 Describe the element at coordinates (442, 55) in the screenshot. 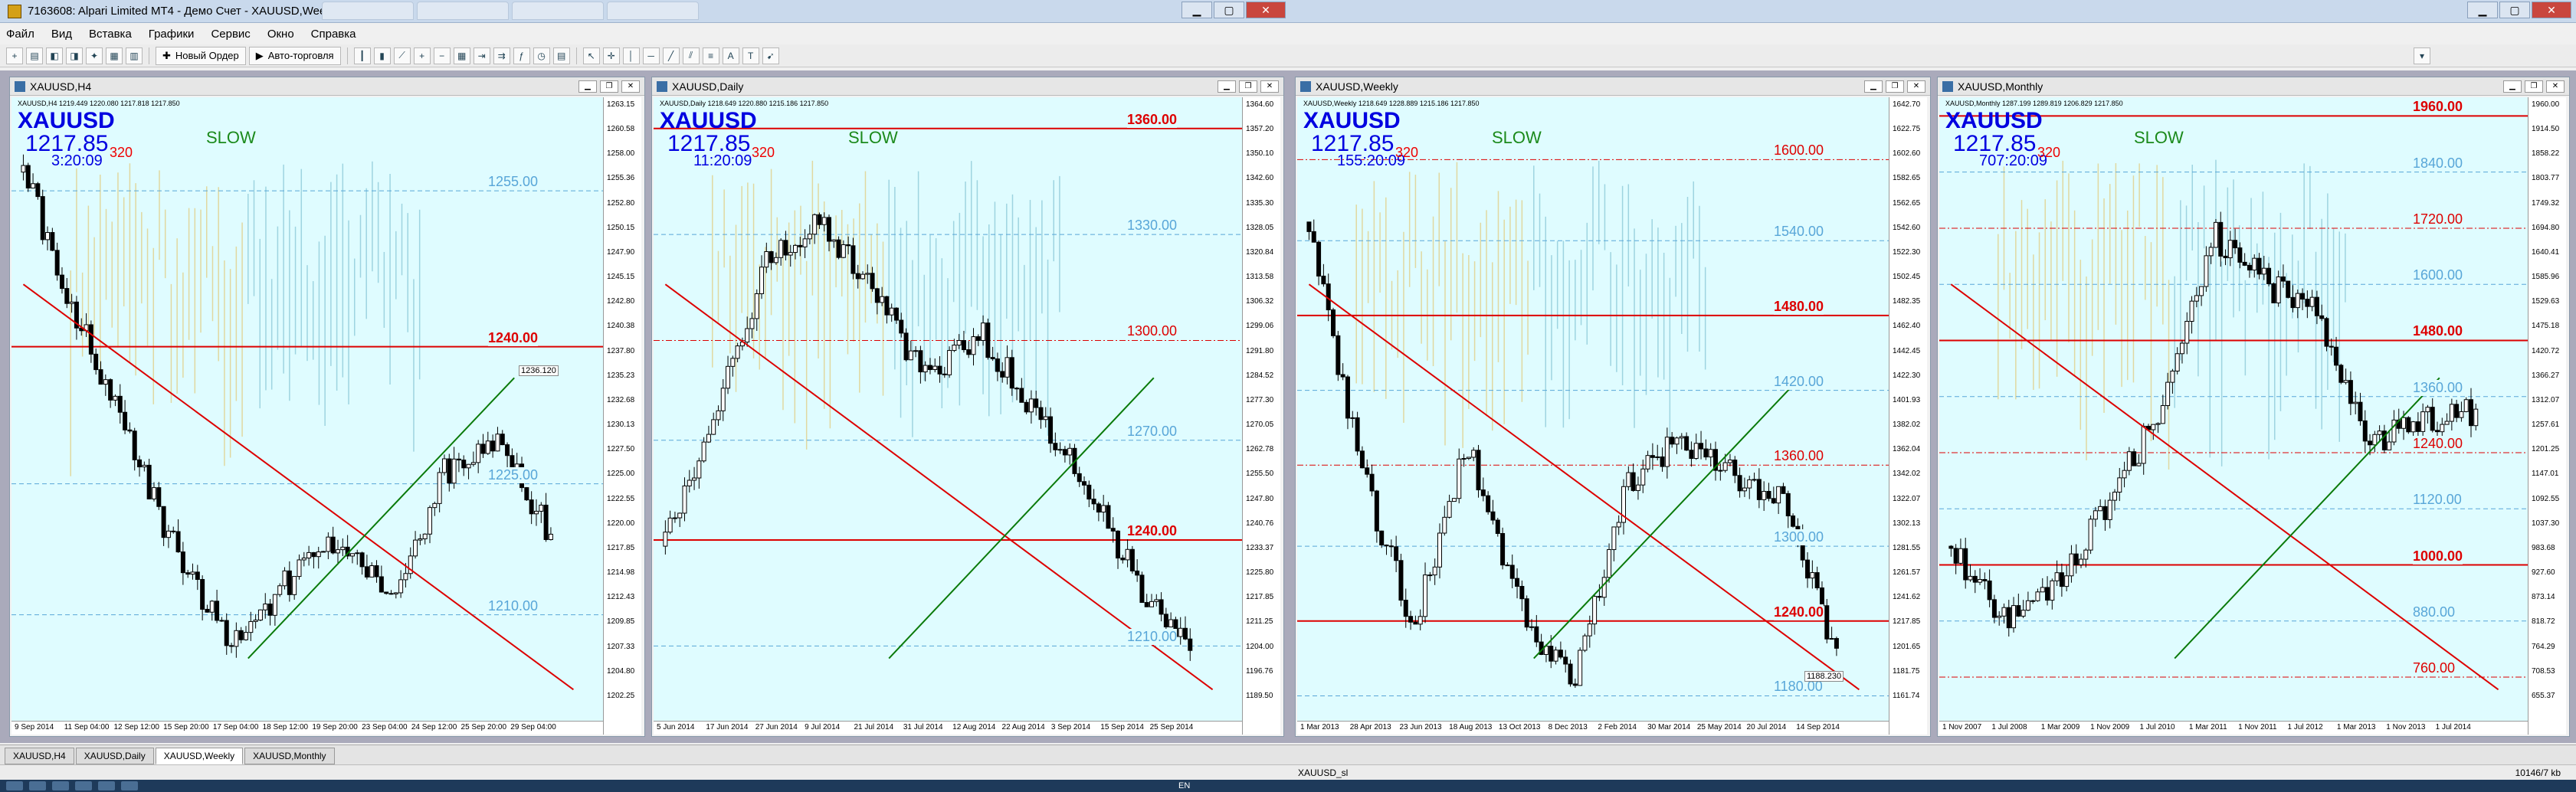

I see `zoom-out-icon: −` at that location.